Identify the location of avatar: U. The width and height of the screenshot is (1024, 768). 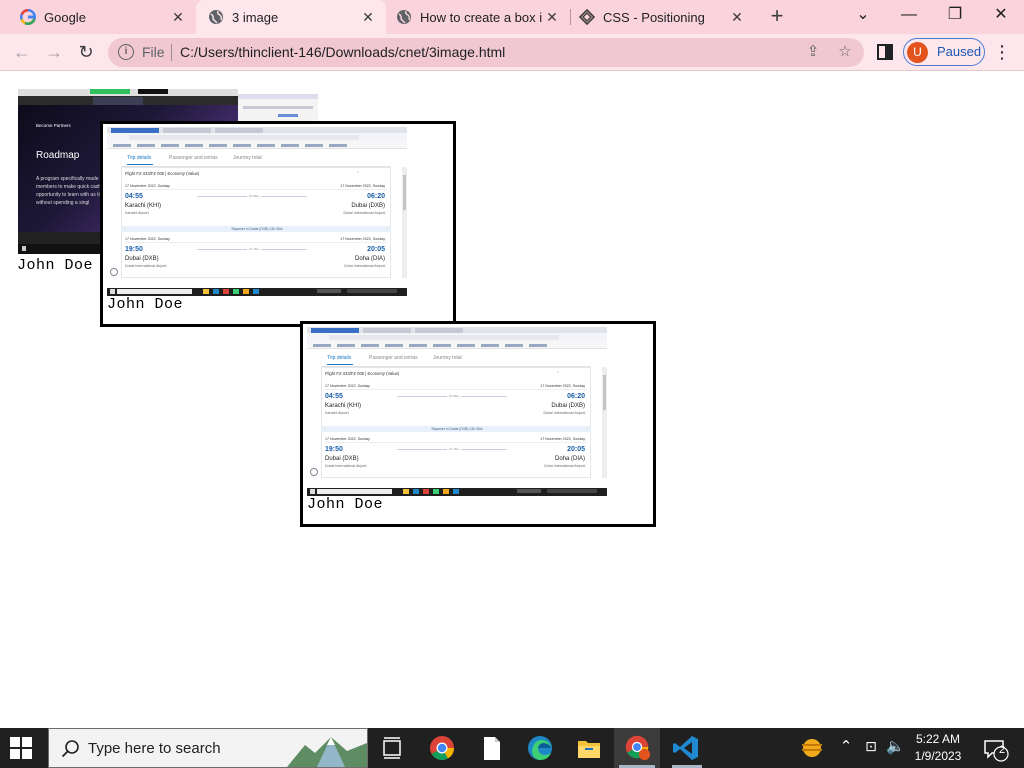
(917, 52).